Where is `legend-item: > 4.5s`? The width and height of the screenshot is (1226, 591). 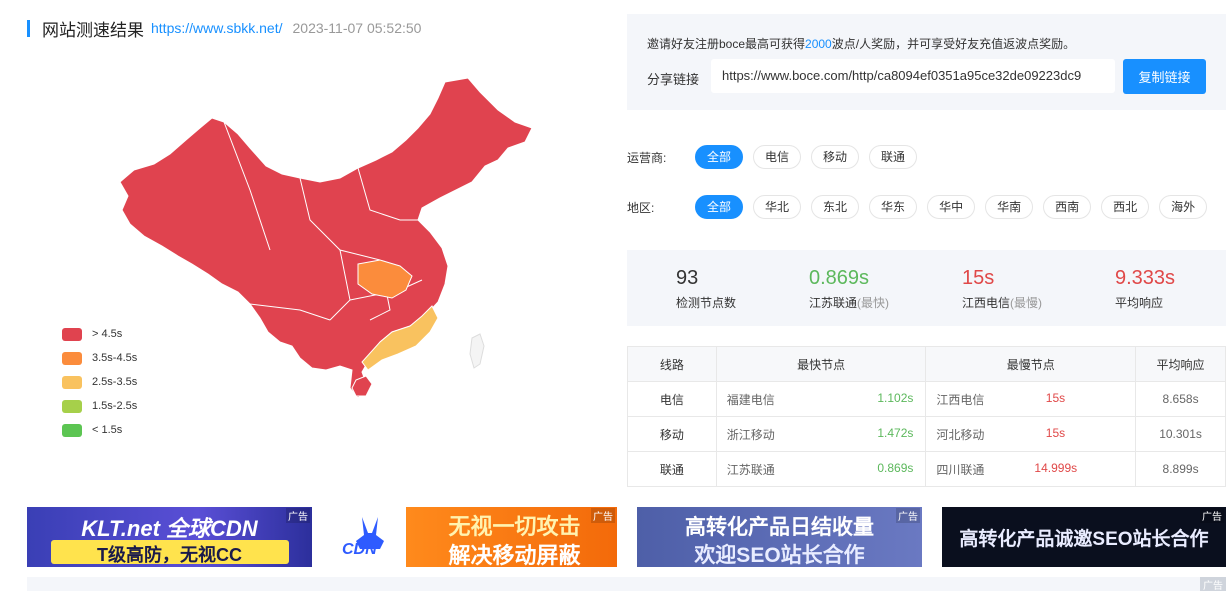 legend-item: > 4.5s is located at coordinates (99, 334).